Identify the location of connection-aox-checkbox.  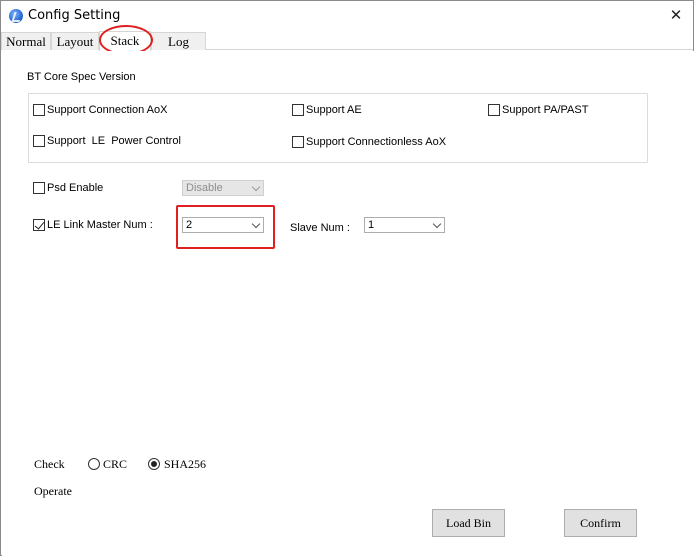
(39, 110).